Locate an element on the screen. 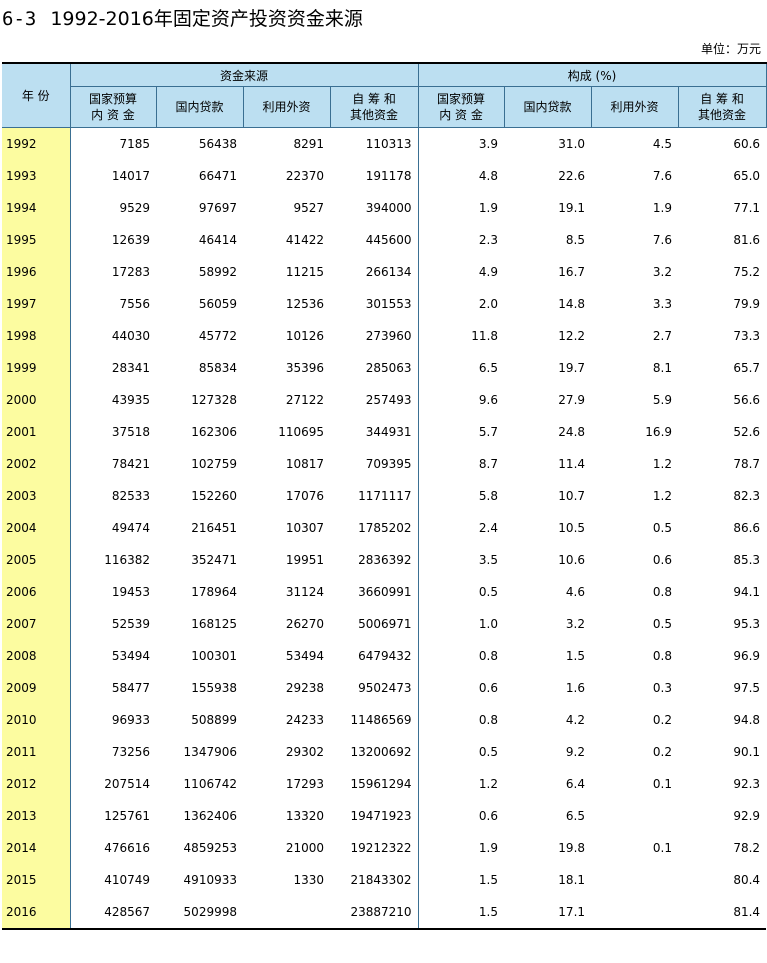 This screenshot has width=767, height=963. source-domestic-loans-cell: 56438 is located at coordinates (217, 144).